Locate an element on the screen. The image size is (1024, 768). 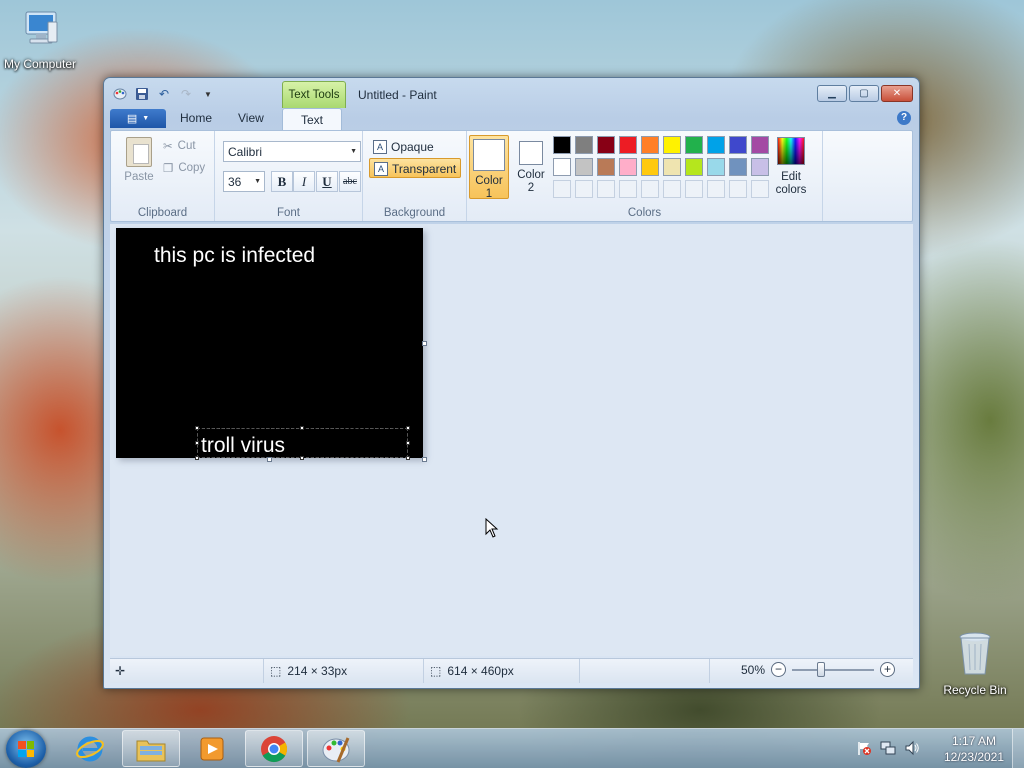
cut-button: ✂ Cut is located at coordinates (179, 146).